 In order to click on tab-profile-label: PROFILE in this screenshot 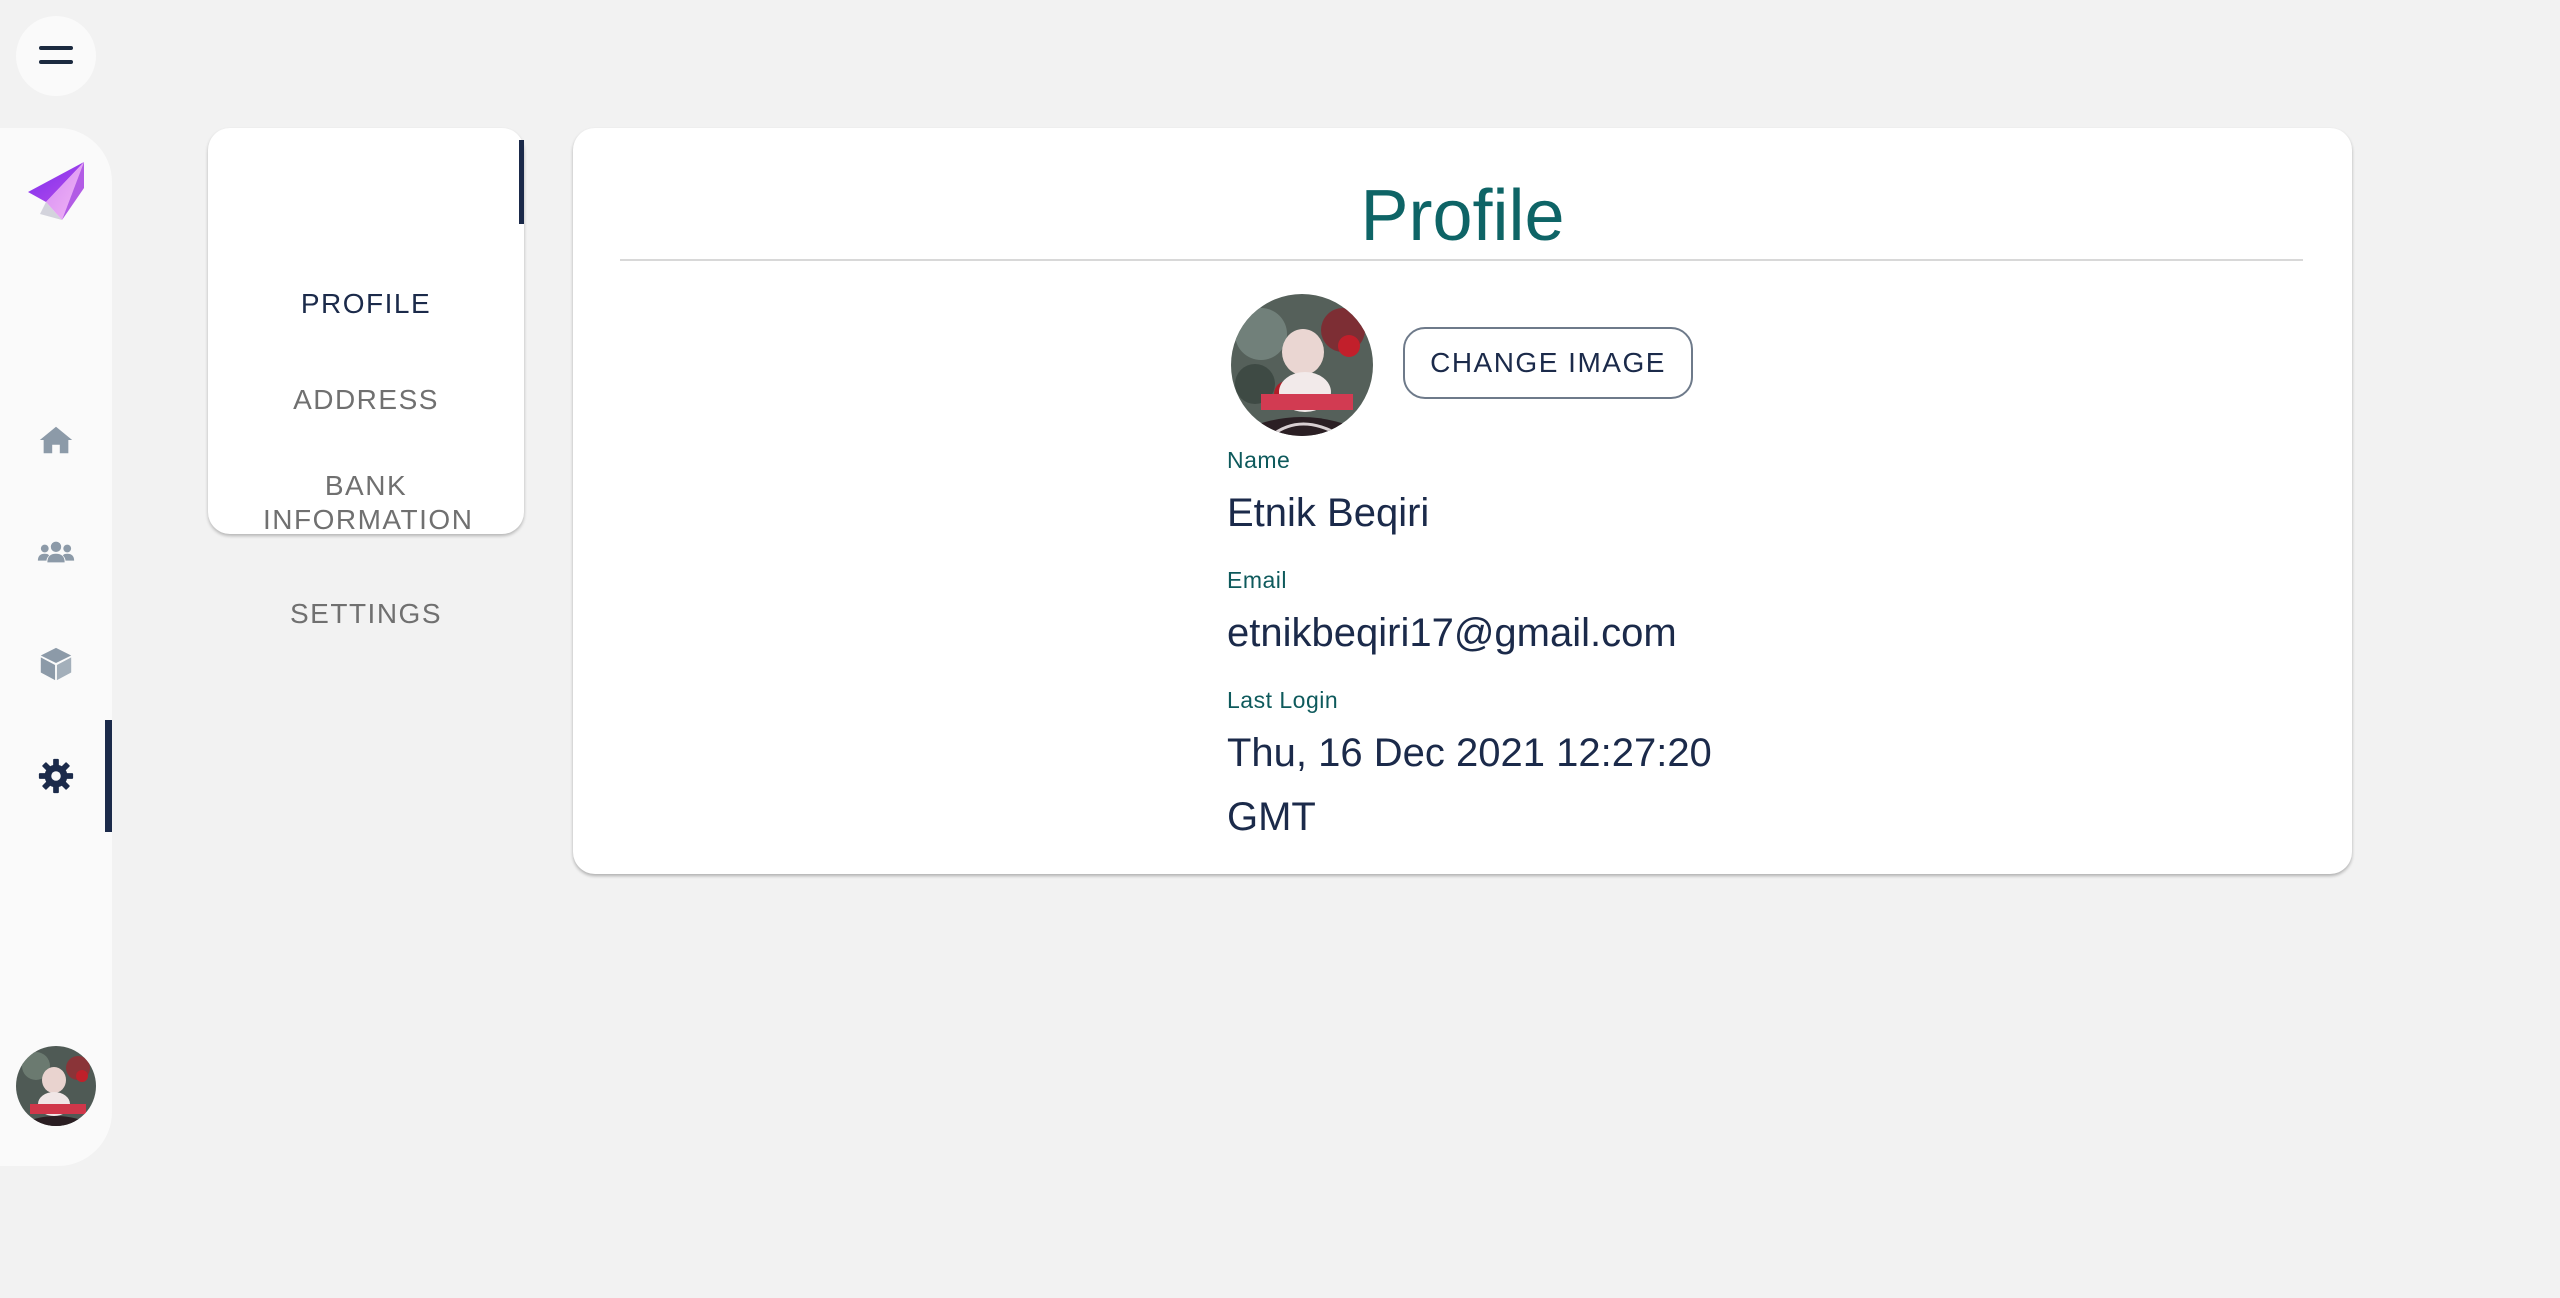, I will do `click(366, 303)`.